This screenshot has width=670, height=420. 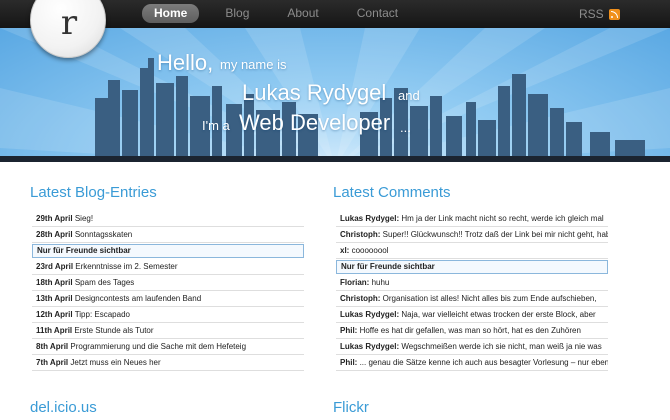 I want to click on entry-title: Designcontests am laufenden Band, so click(x=138, y=298).